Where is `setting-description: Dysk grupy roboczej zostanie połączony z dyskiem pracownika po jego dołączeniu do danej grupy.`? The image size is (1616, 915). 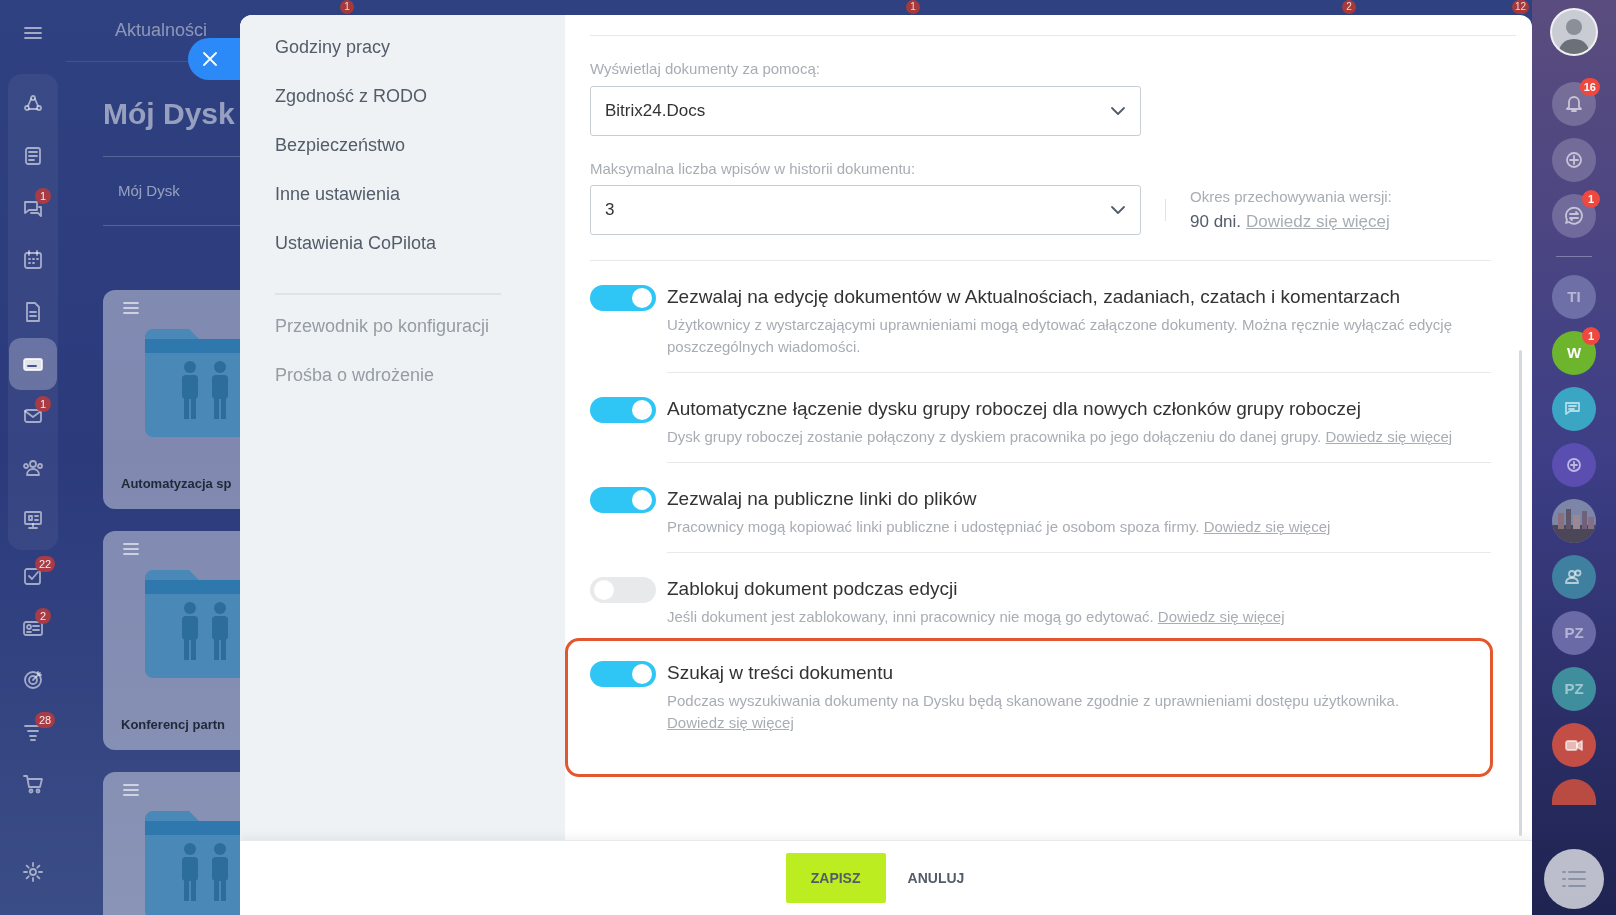 setting-description: Dysk grupy roboczej zostanie połączony z dyskiem pracownika po jego dołączeniu do danej grupy. is located at coordinates (994, 436).